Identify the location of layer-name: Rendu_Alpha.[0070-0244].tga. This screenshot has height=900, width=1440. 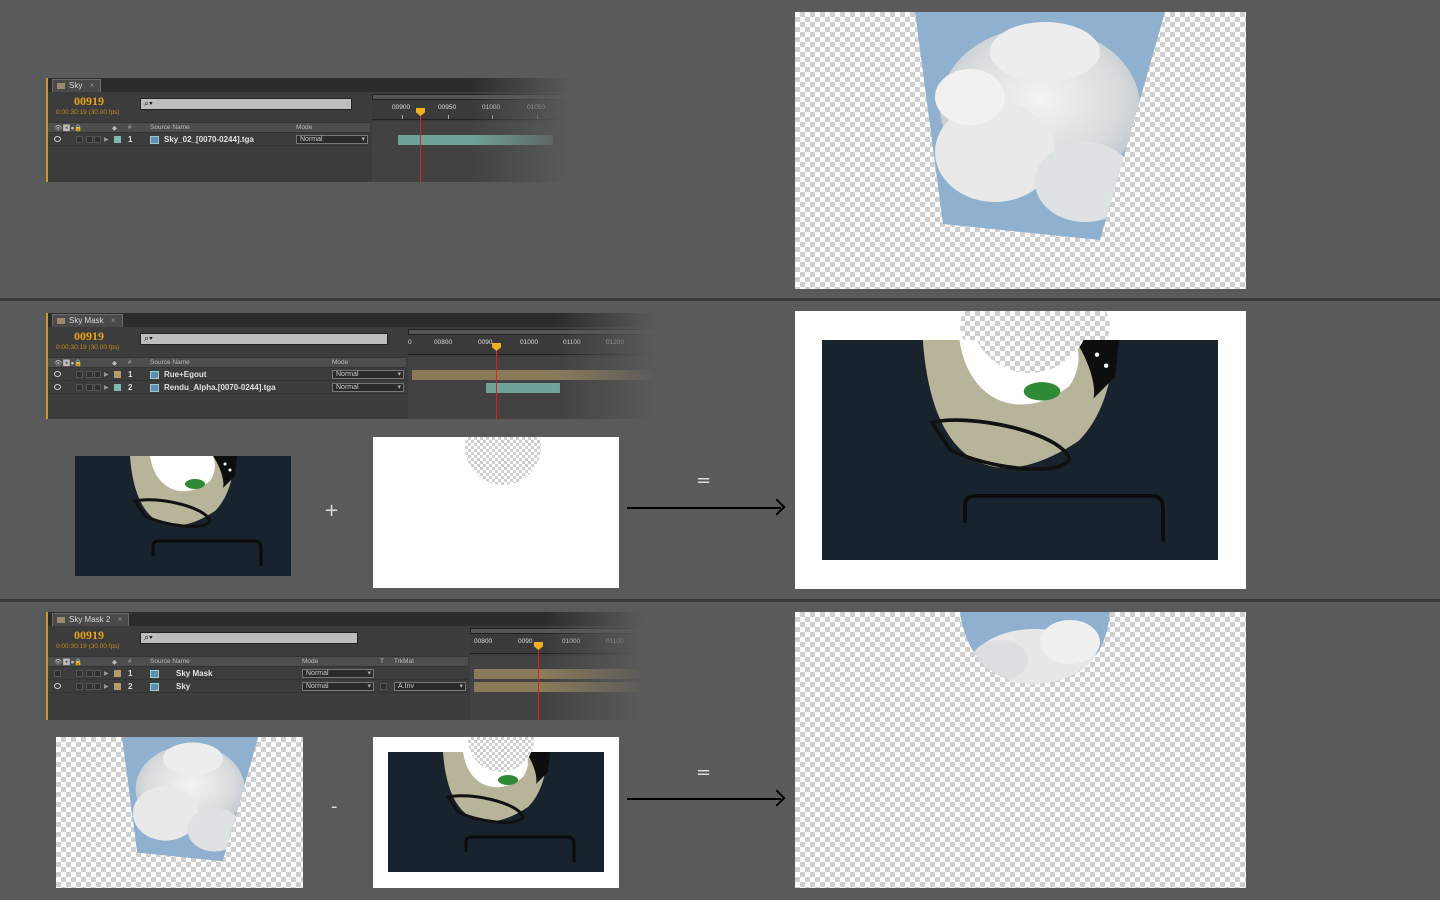
(220, 387).